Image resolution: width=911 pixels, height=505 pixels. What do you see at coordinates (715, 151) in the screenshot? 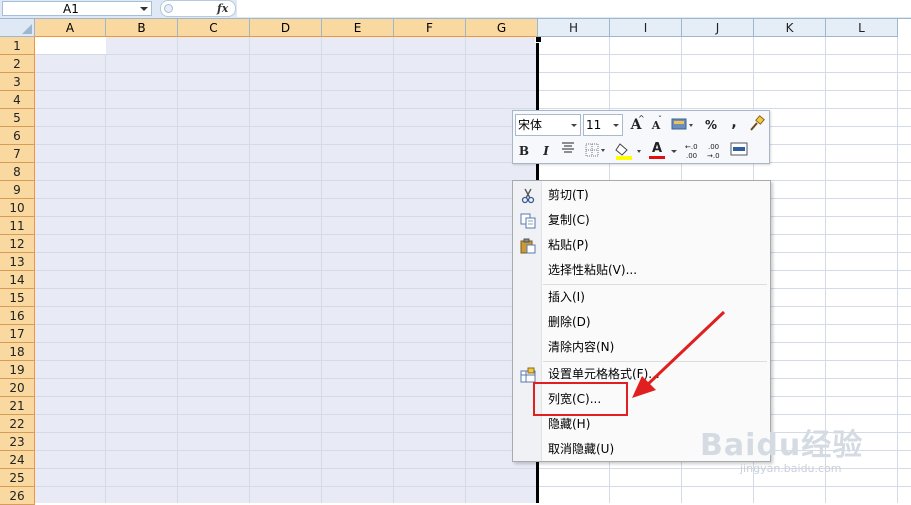
I see `decrease-decimal-button: .00 →.0` at bounding box center [715, 151].